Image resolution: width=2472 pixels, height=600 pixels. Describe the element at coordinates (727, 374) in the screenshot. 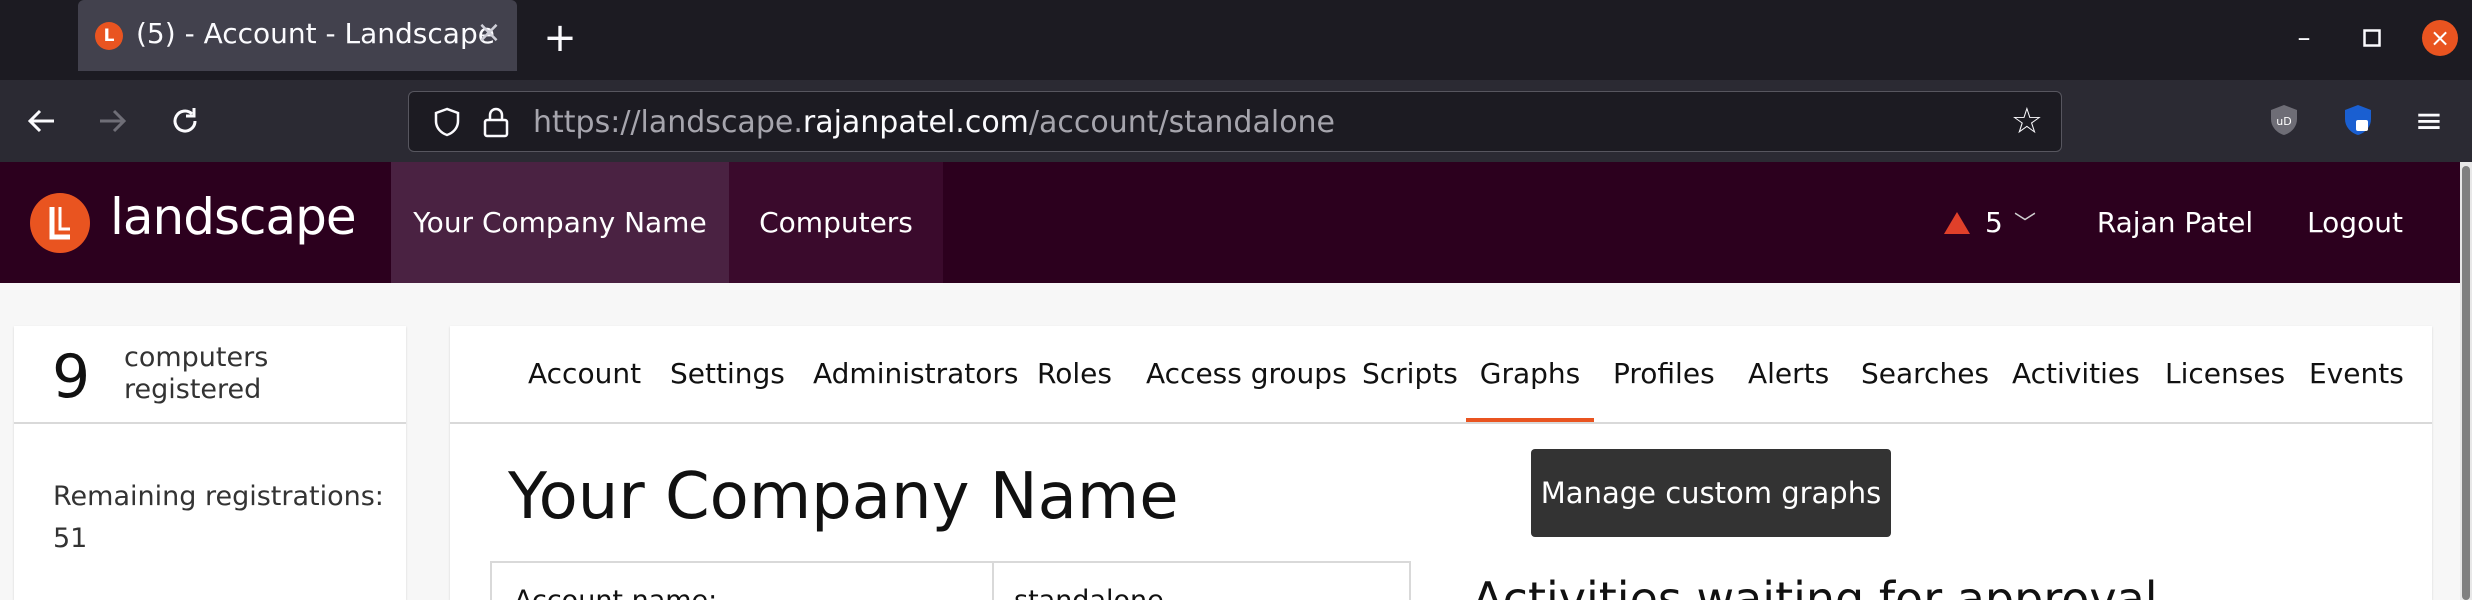

I see `tab-settings: Settings` at that location.